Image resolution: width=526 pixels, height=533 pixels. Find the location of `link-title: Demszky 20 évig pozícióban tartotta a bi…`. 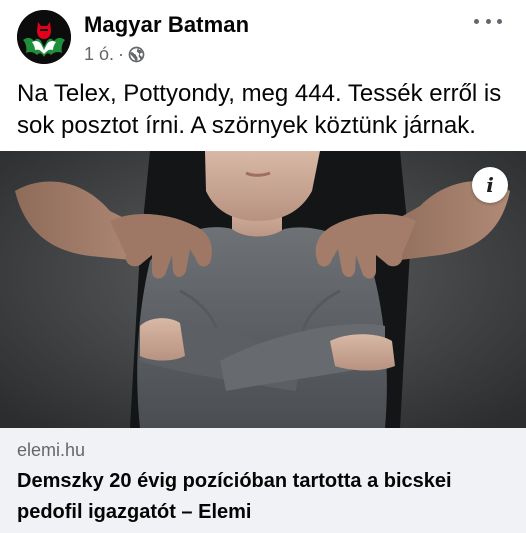

link-title: Demszky 20 évig pozícióban tartotta a bi… is located at coordinates (267, 497).